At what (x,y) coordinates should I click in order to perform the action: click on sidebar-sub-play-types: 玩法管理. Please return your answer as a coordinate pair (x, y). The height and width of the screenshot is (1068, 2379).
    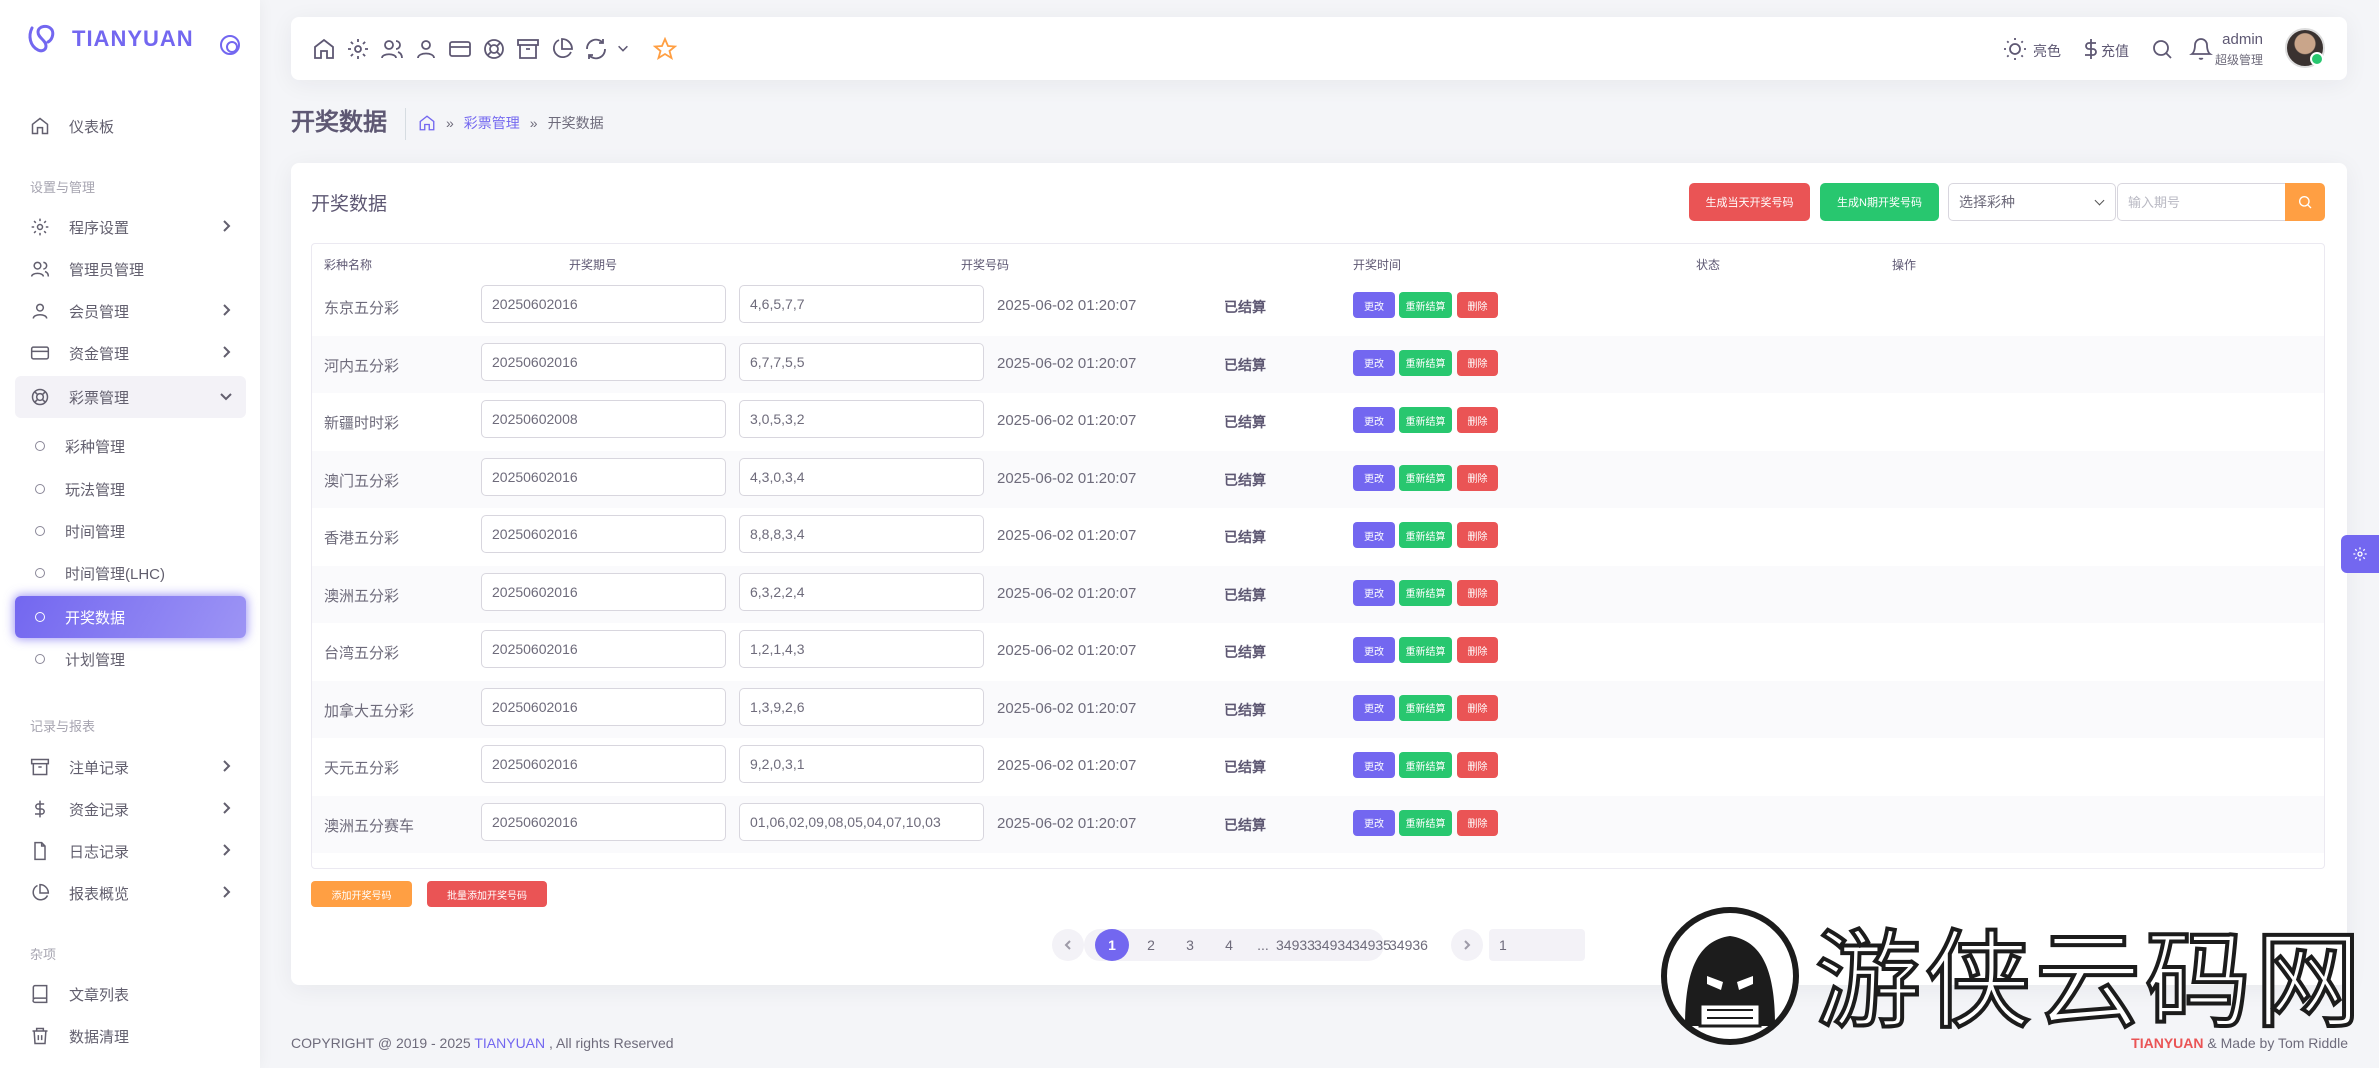
    Looking at the image, I should click on (130, 489).